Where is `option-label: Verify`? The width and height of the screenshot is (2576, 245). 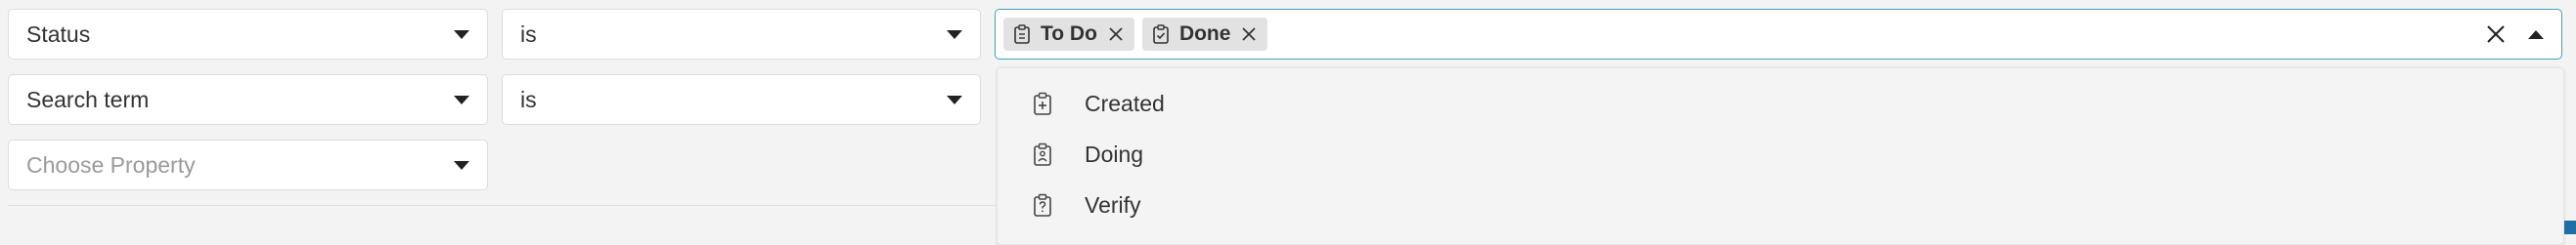
option-label: Verify is located at coordinates (1113, 205).